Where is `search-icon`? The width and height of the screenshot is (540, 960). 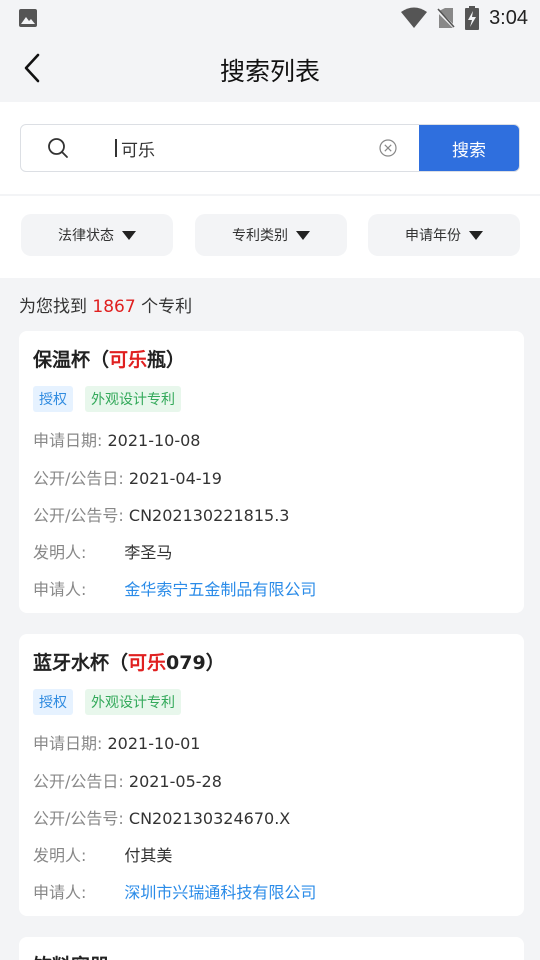
search-icon is located at coordinates (58, 148).